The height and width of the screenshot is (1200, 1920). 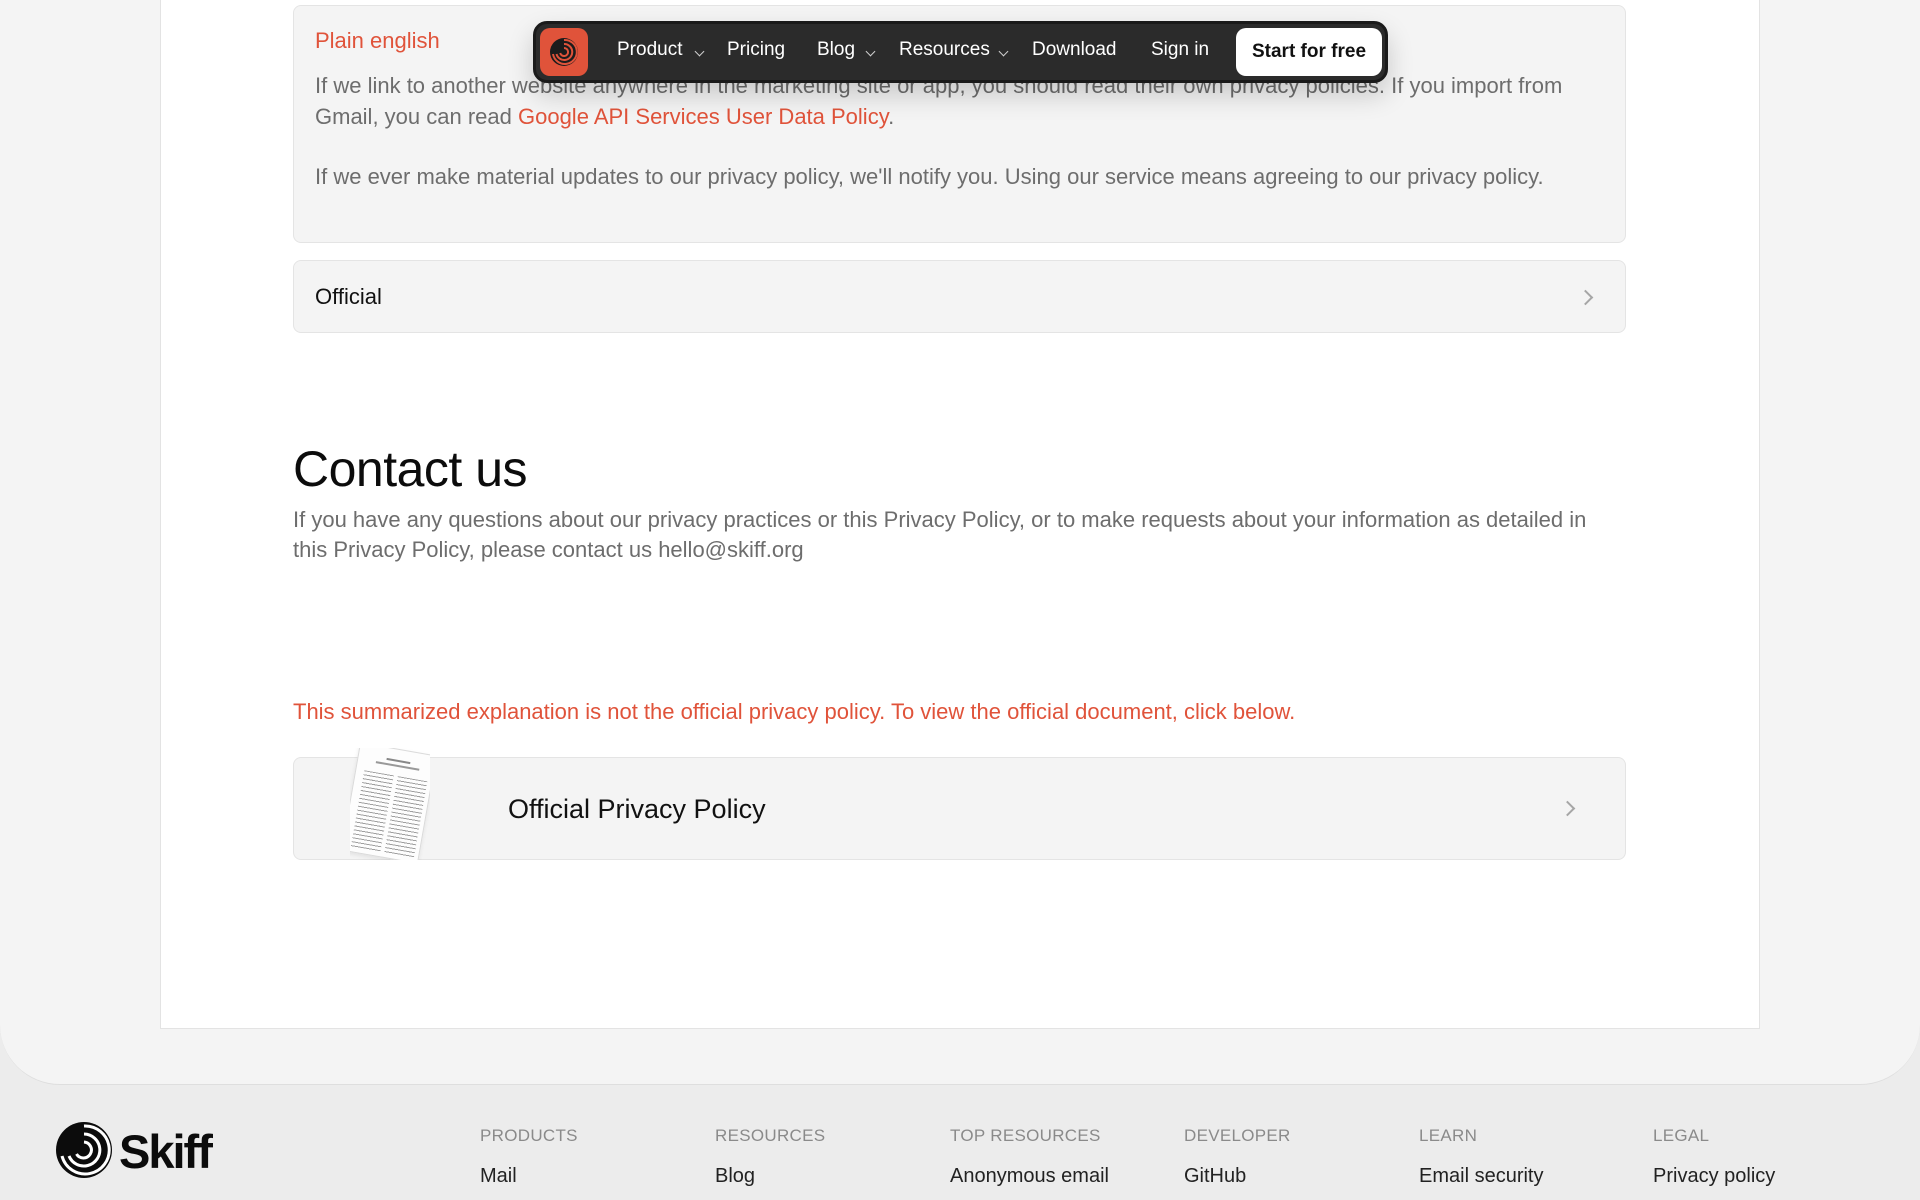 I want to click on google-api-policy-link: Google API Services User Data Policy, so click(x=703, y=116).